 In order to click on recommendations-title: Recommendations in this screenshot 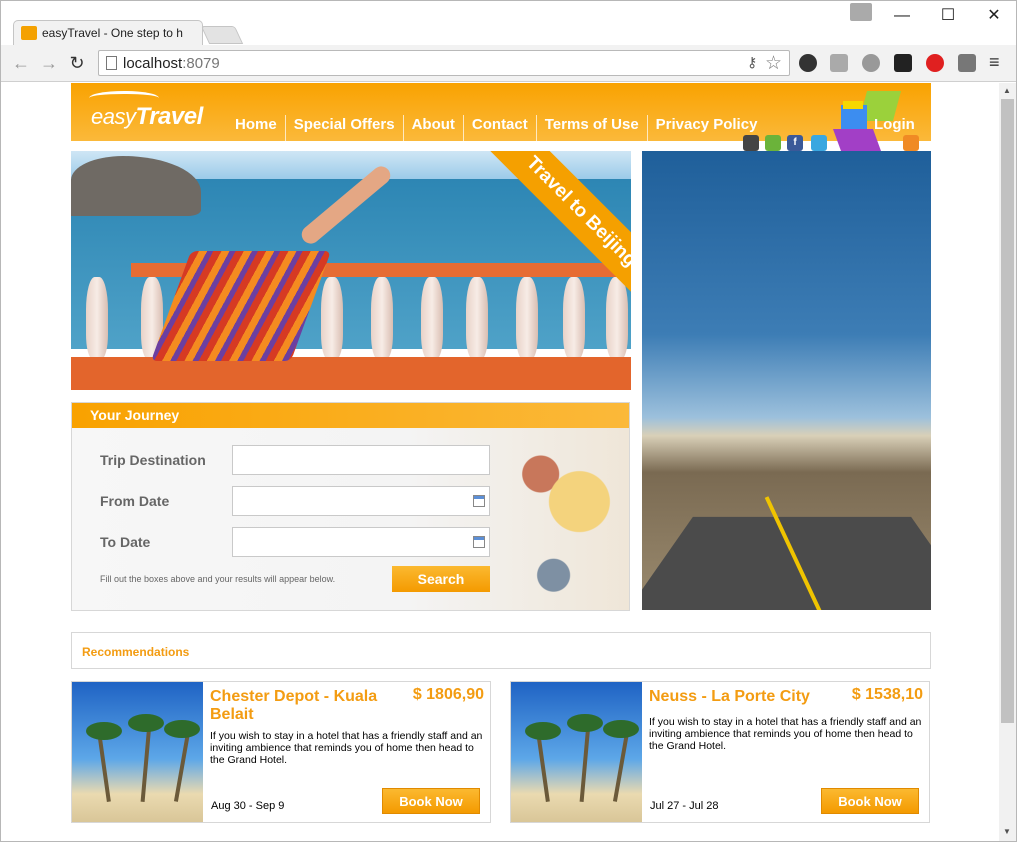, I will do `click(136, 652)`.